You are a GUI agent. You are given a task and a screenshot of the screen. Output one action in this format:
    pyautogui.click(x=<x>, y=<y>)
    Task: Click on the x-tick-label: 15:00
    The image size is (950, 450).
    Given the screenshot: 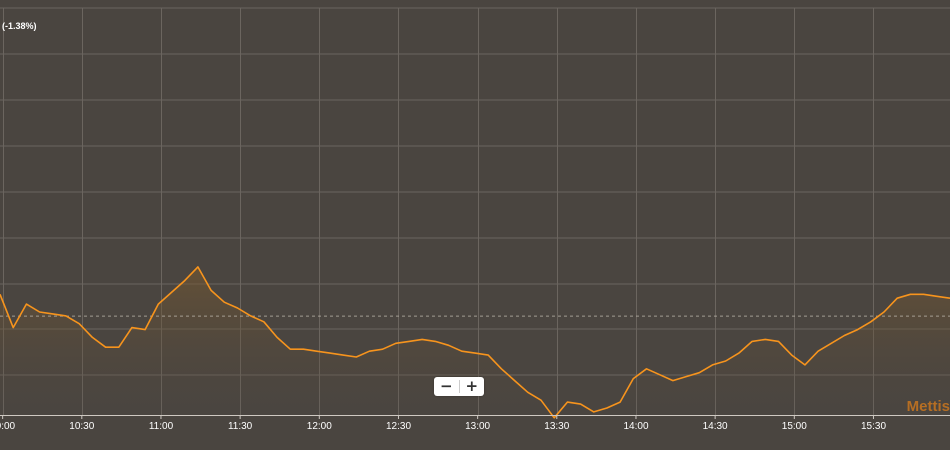 What is the action you would take?
    pyautogui.click(x=794, y=426)
    